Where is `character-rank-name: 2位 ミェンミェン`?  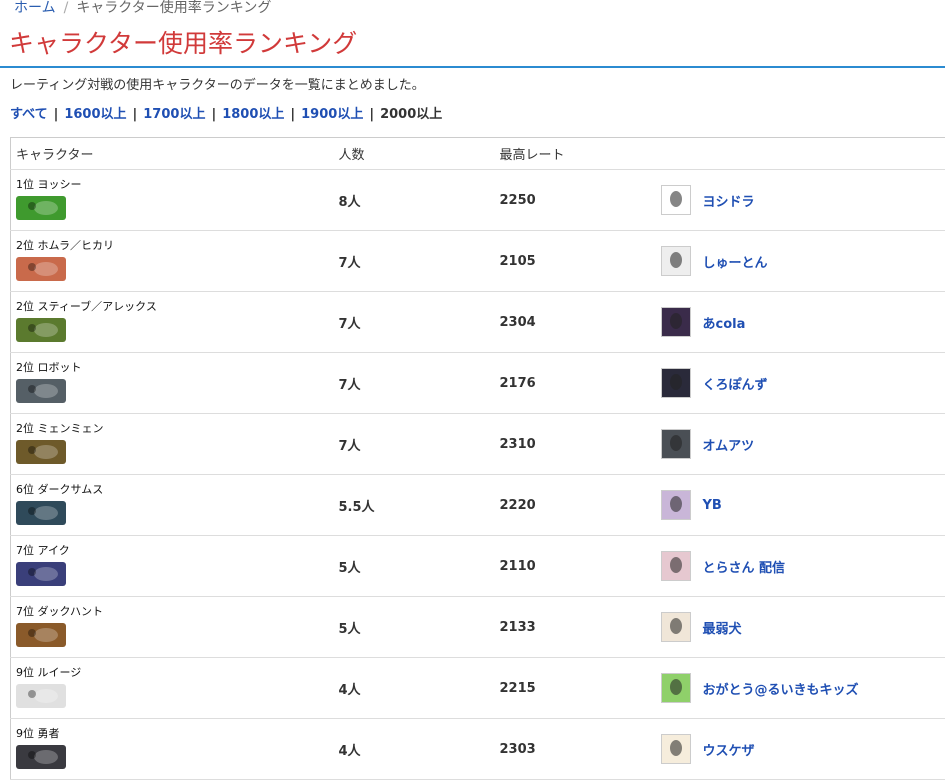
character-rank-name: 2位 ミェンミェン is located at coordinates (60, 428).